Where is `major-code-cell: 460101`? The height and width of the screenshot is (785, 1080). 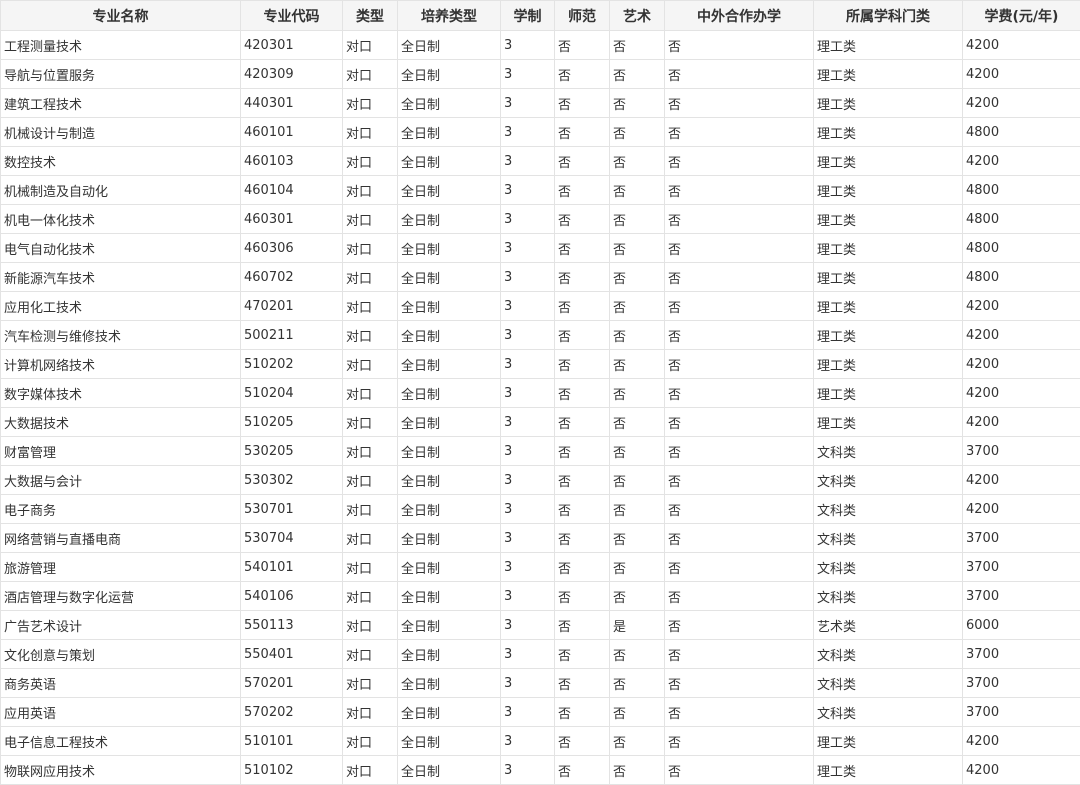 major-code-cell: 460101 is located at coordinates (292, 132).